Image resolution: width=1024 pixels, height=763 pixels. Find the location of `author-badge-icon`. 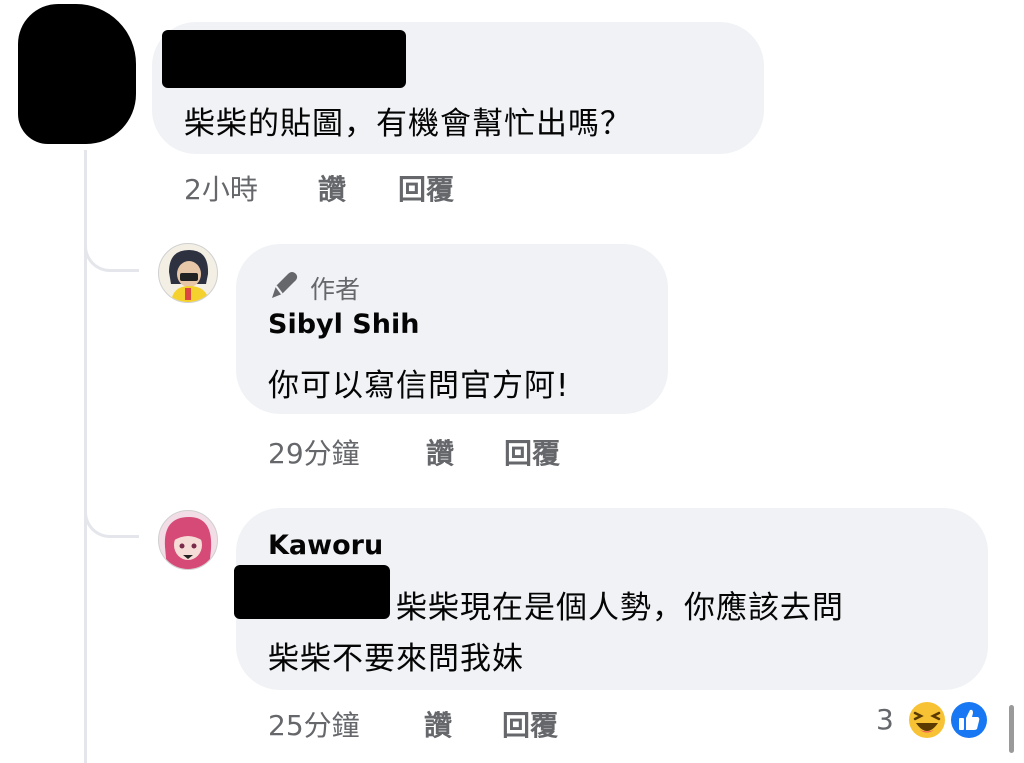

author-badge-icon is located at coordinates (284, 284).